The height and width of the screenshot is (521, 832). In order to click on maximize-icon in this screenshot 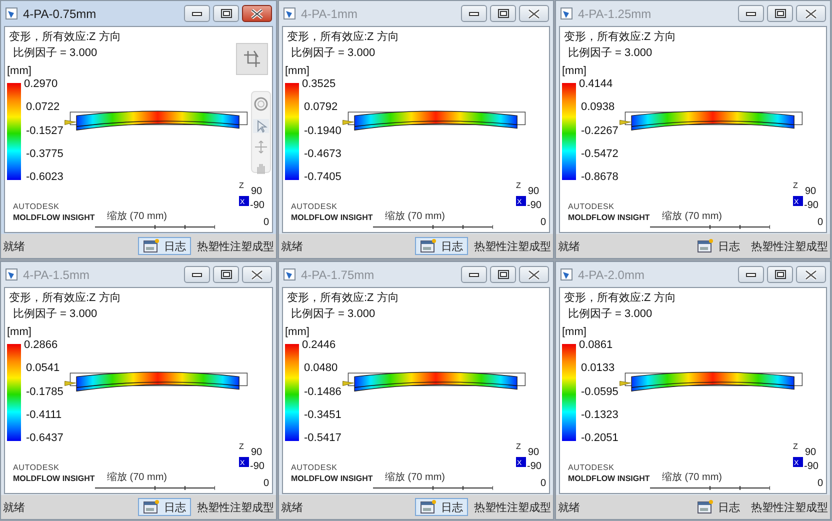, I will do `click(226, 274)`.